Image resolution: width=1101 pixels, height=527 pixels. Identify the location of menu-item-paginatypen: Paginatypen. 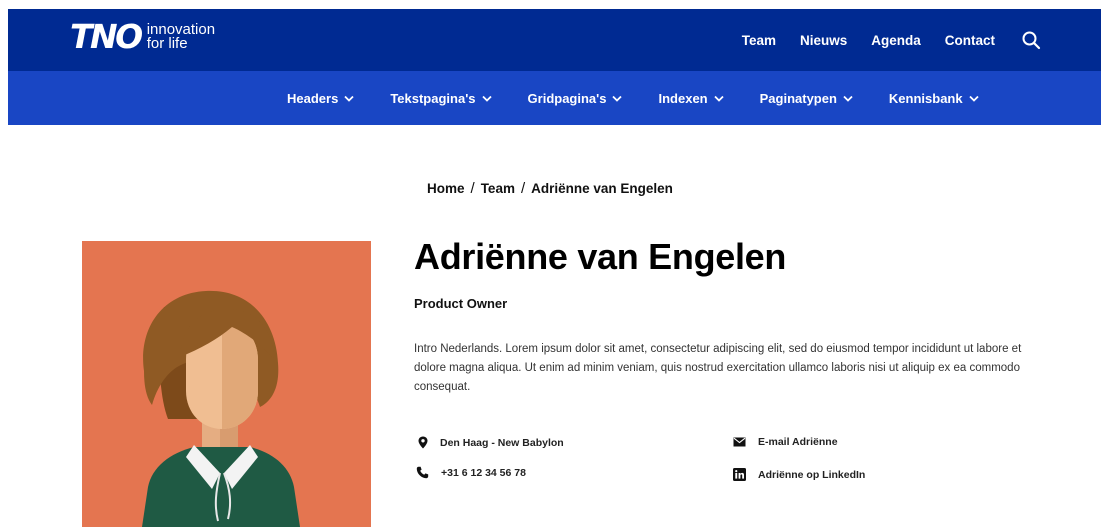
(806, 98).